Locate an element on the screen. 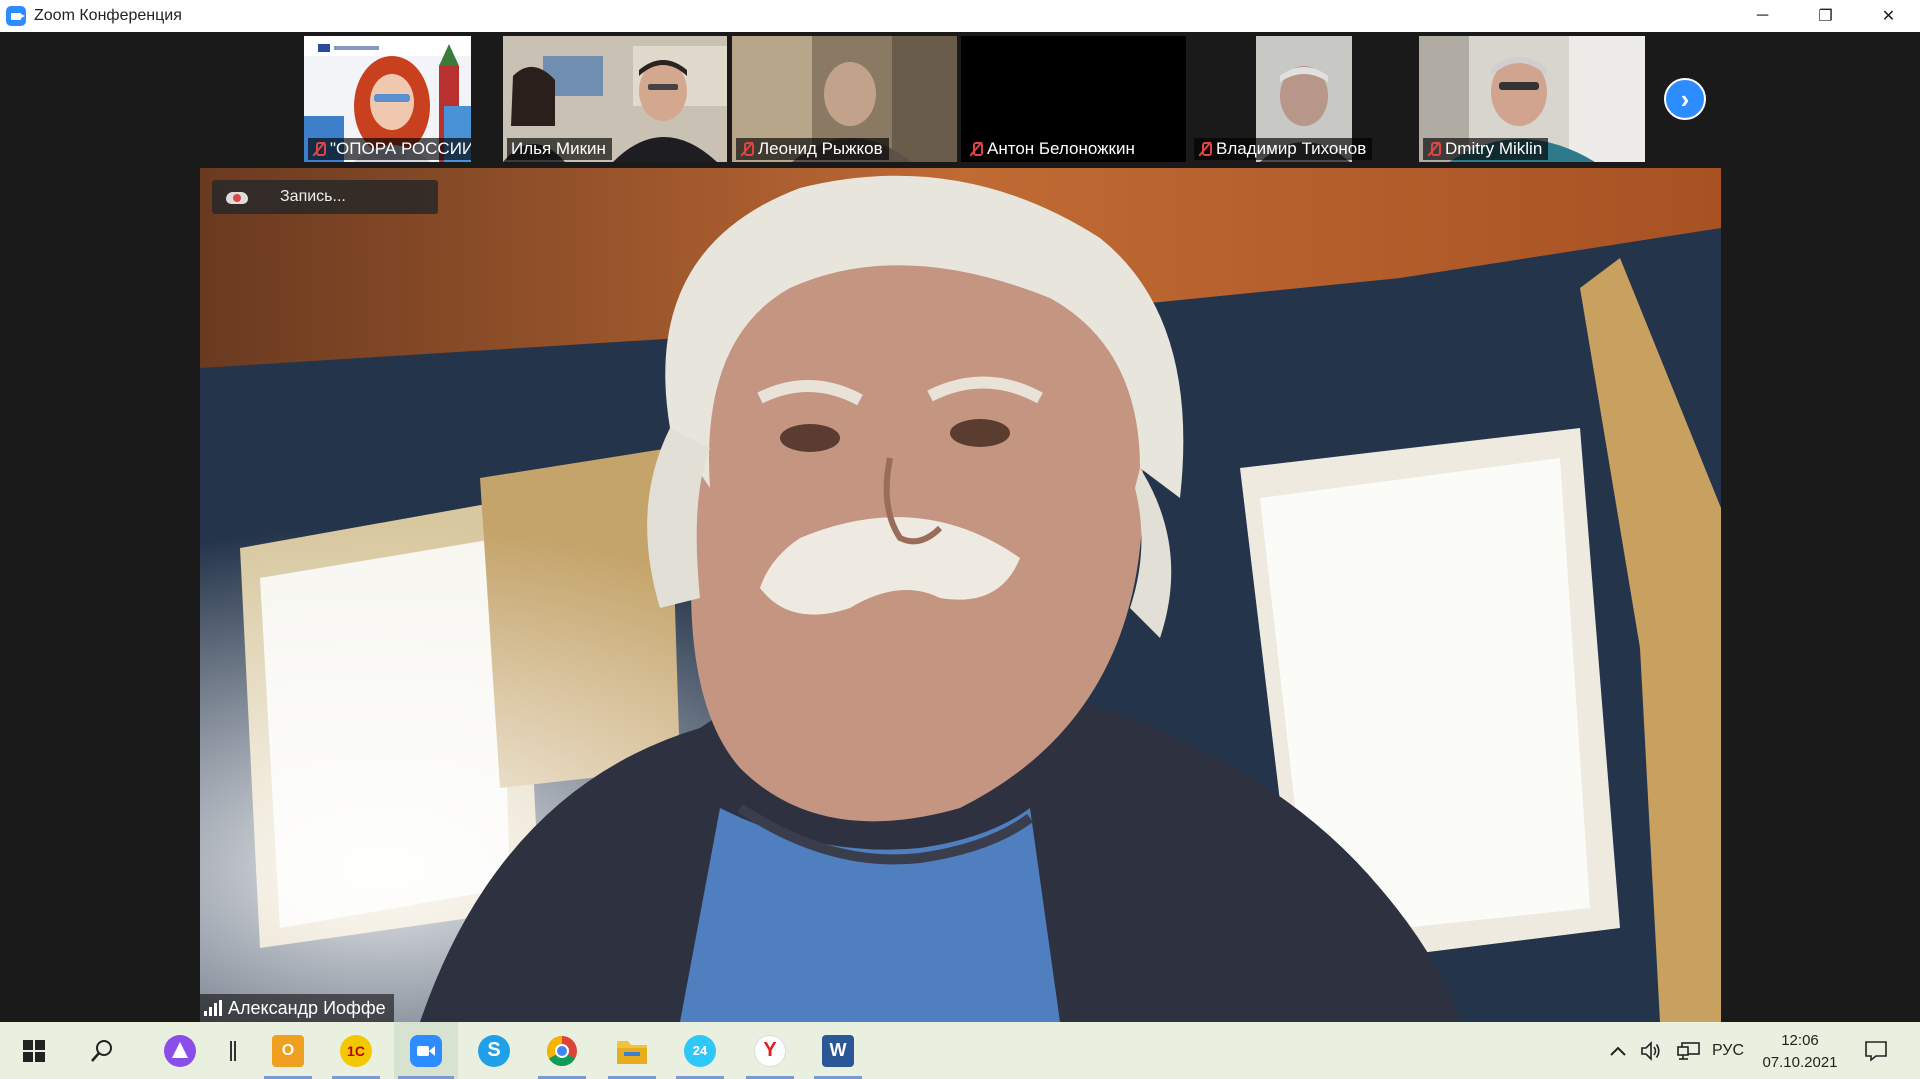 The width and height of the screenshot is (1920, 1079). close-button: ✕ is located at coordinates (1888, 16).